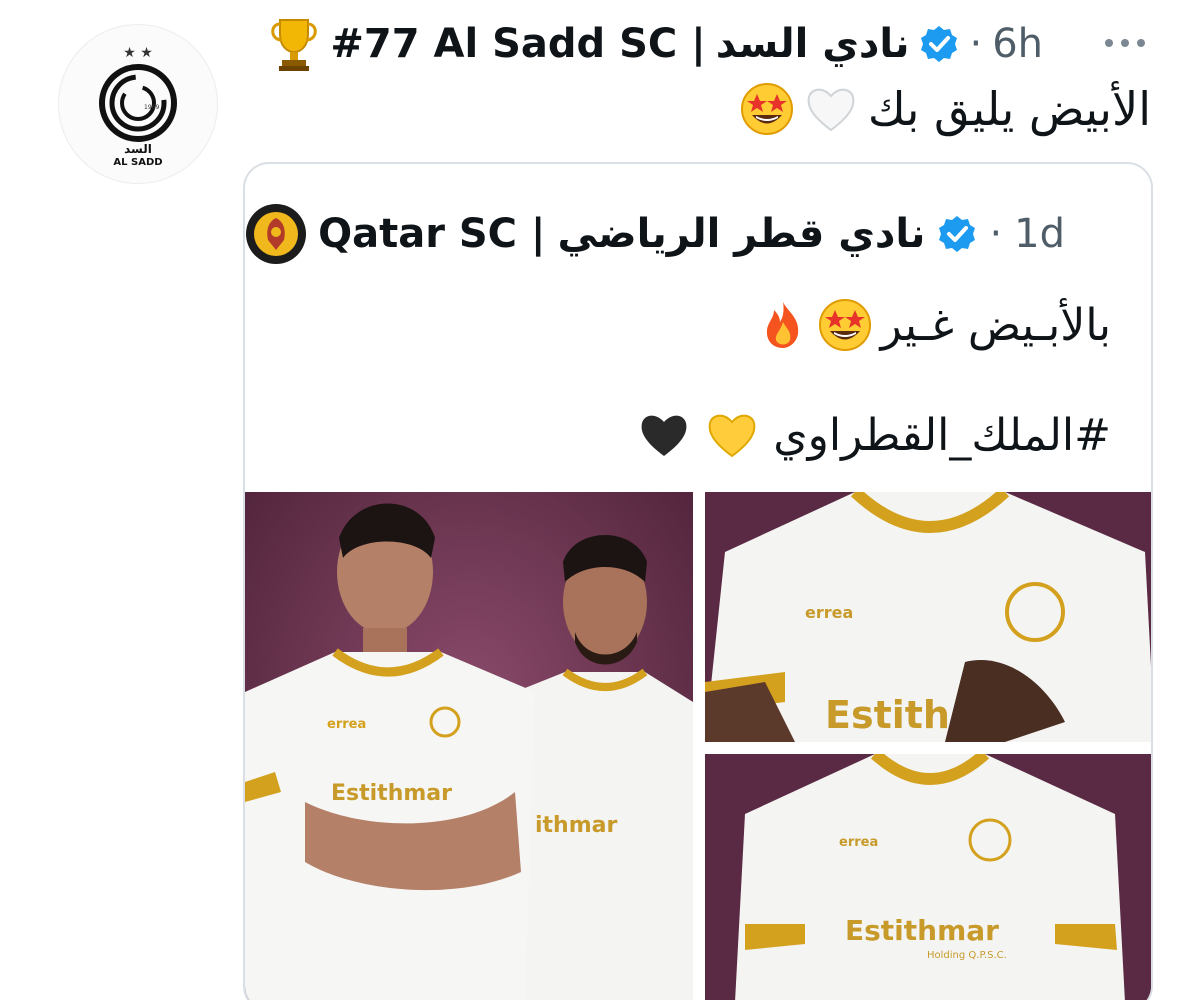 The image size is (1191, 1000). I want to click on qatar-sc-logo, so click(276, 234).